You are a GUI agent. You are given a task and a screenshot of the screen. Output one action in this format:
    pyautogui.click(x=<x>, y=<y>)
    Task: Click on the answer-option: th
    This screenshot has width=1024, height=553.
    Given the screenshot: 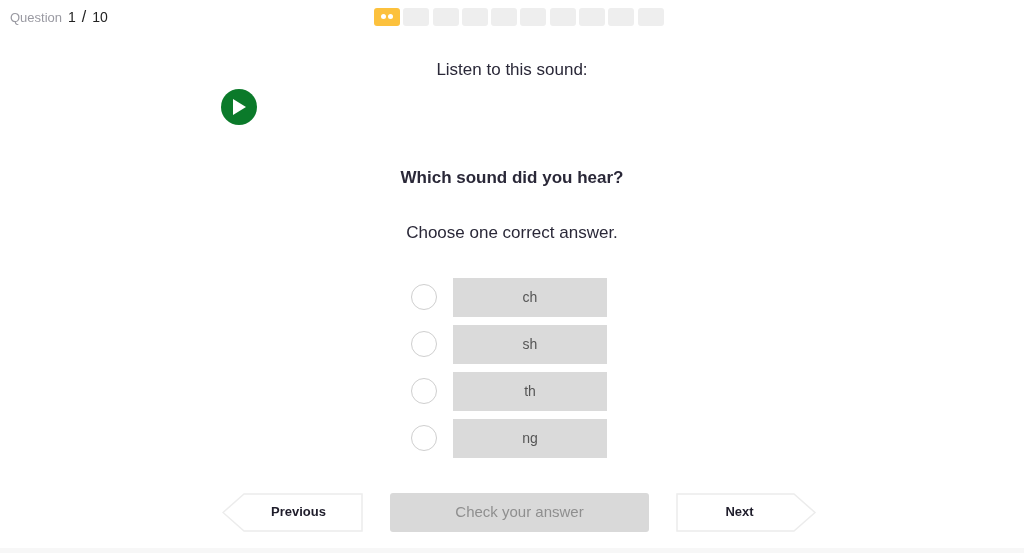 What is the action you would take?
    pyautogui.click(x=530, y=391)
    